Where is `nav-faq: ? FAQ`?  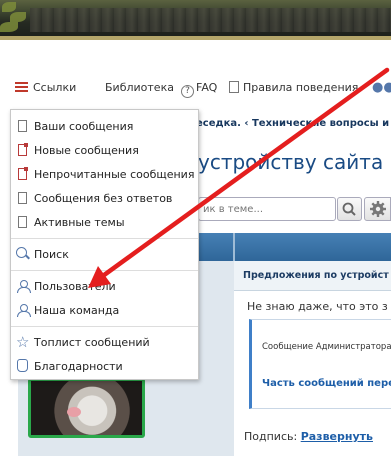
nav-faq: ? FAQ is located at coordinates (199, 89).